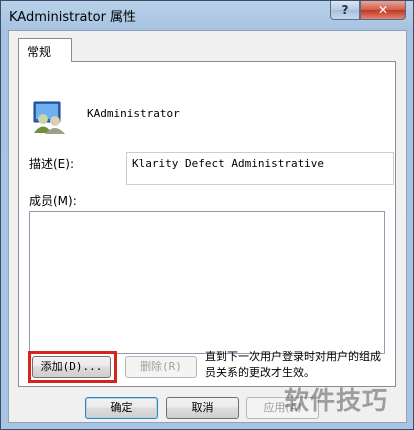  I want to click on username-label: KAdministrator, so click(133, 113).